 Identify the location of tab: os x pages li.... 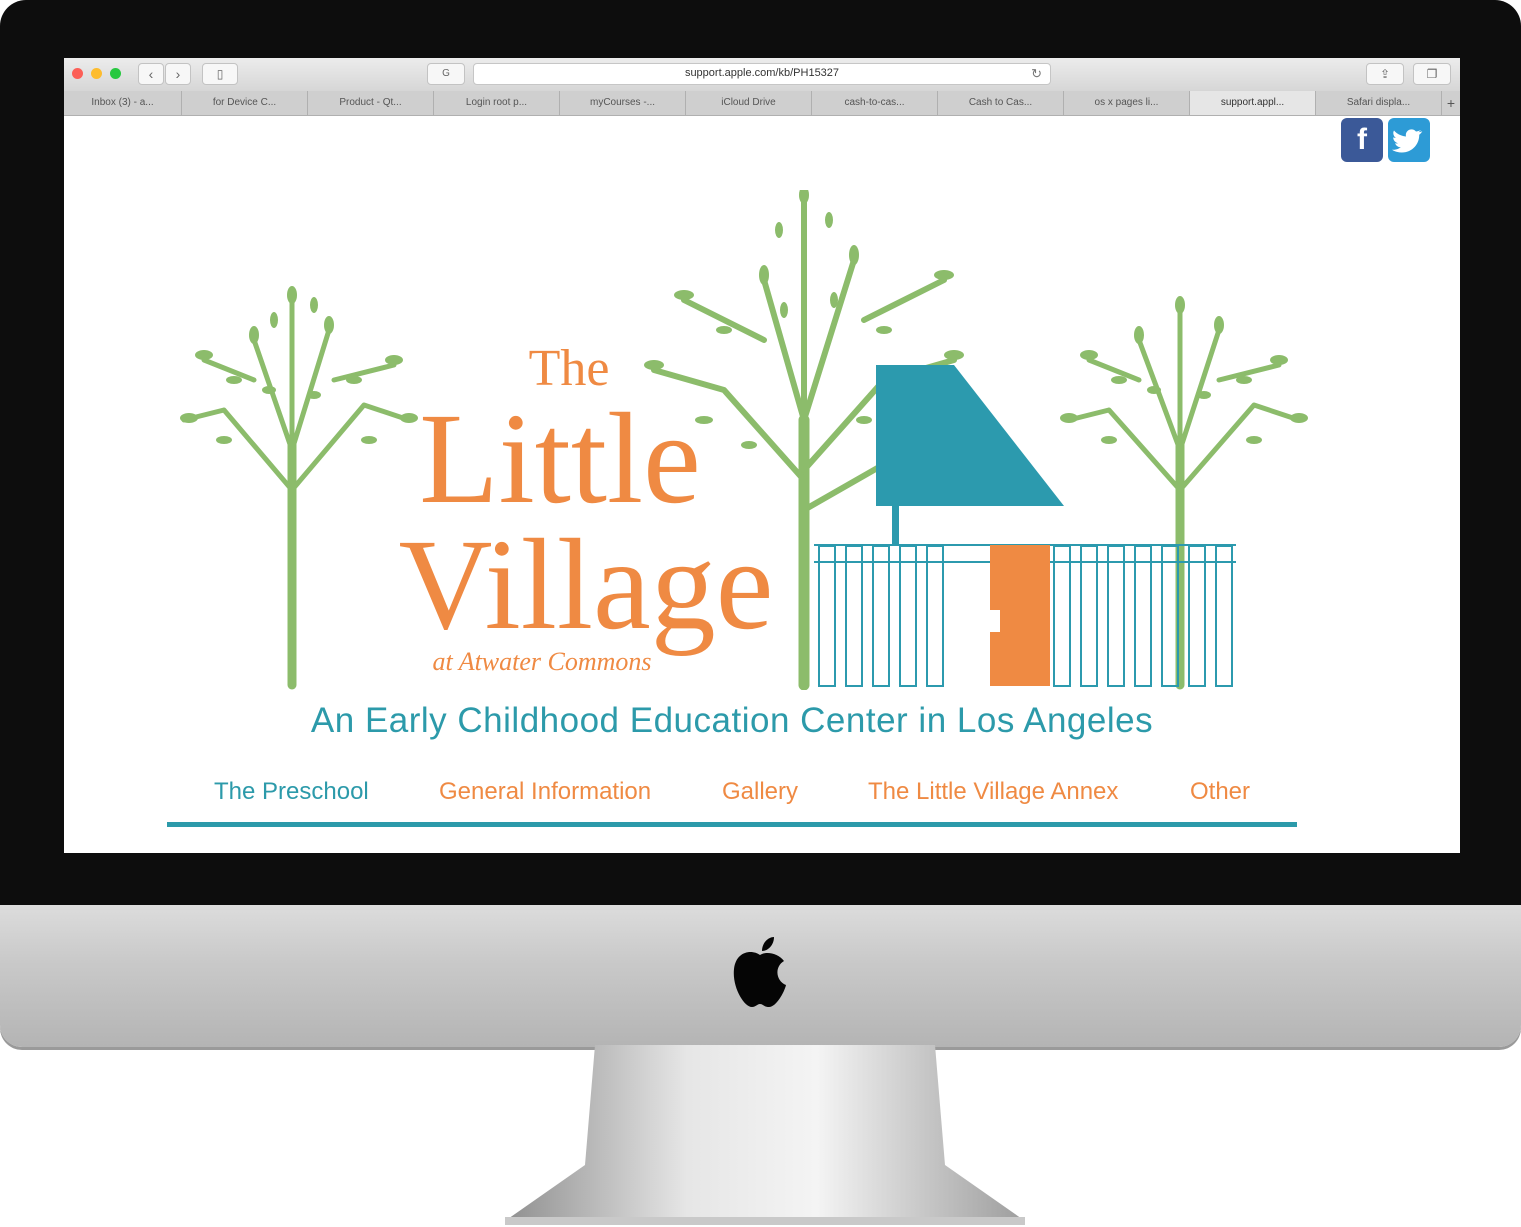
(1127, 103).